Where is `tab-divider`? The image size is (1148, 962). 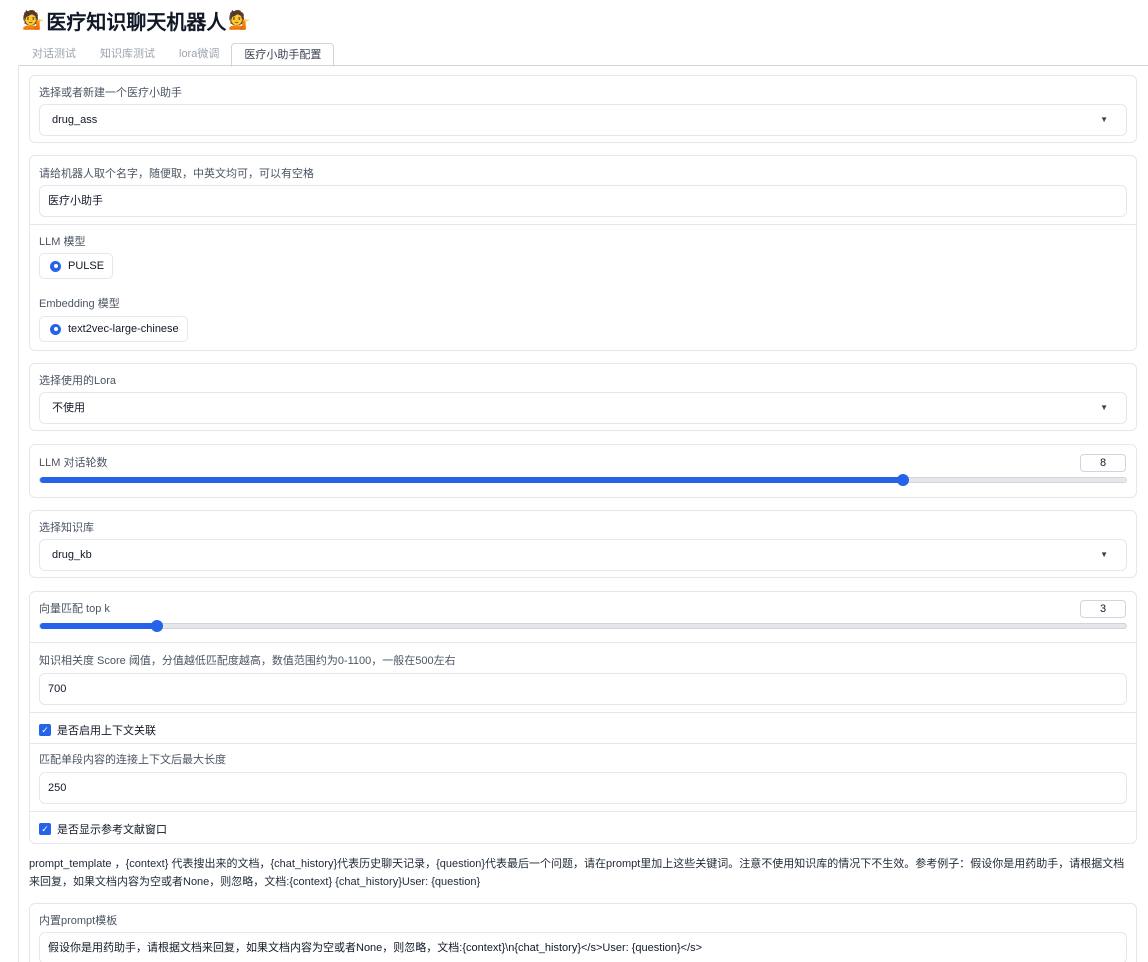
tab-divider is located at coordinates (583, 65).